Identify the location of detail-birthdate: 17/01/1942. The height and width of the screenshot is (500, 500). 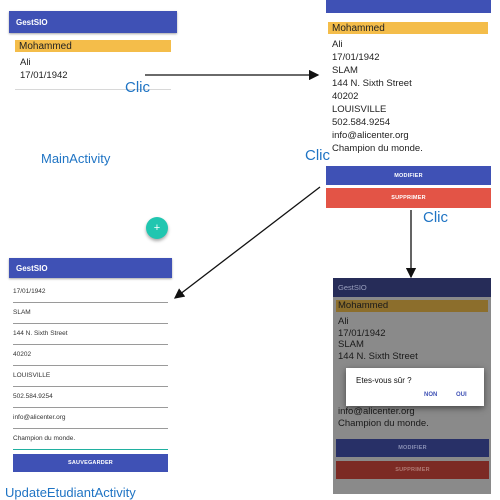
(356, 57).